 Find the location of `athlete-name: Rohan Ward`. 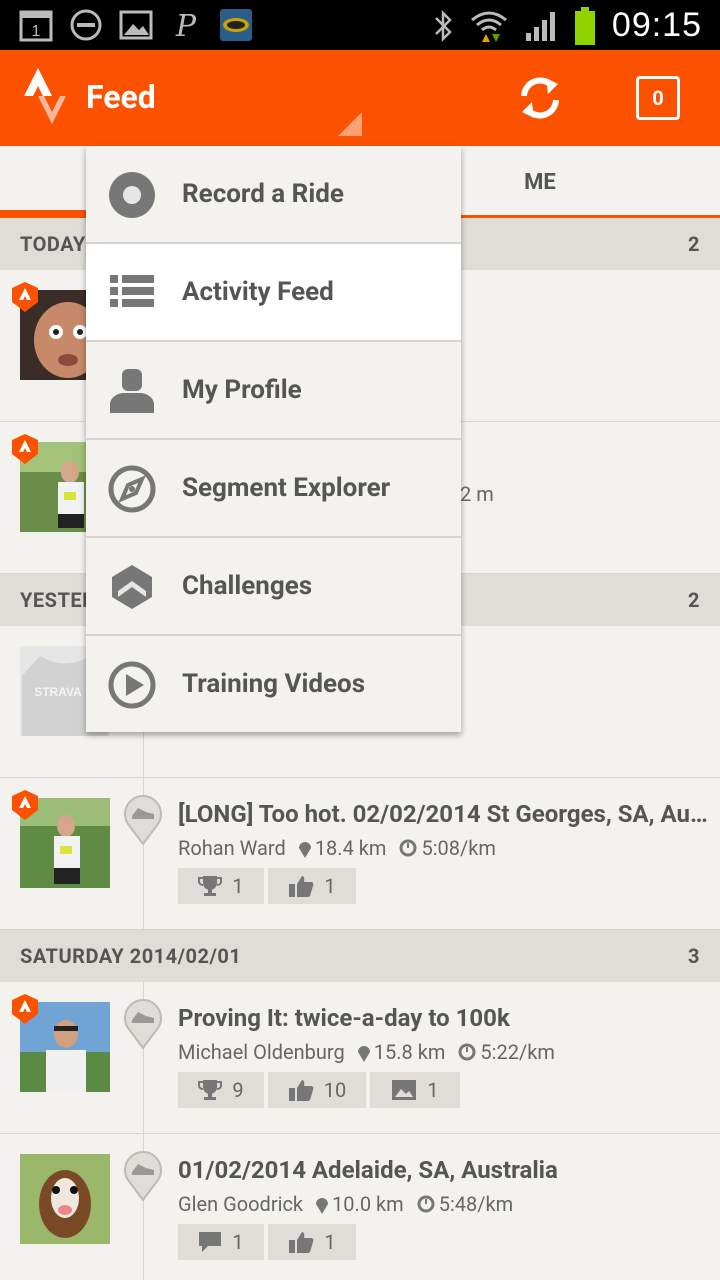

athlete-name: Rohan Ward is located at coordinates (232, 848).